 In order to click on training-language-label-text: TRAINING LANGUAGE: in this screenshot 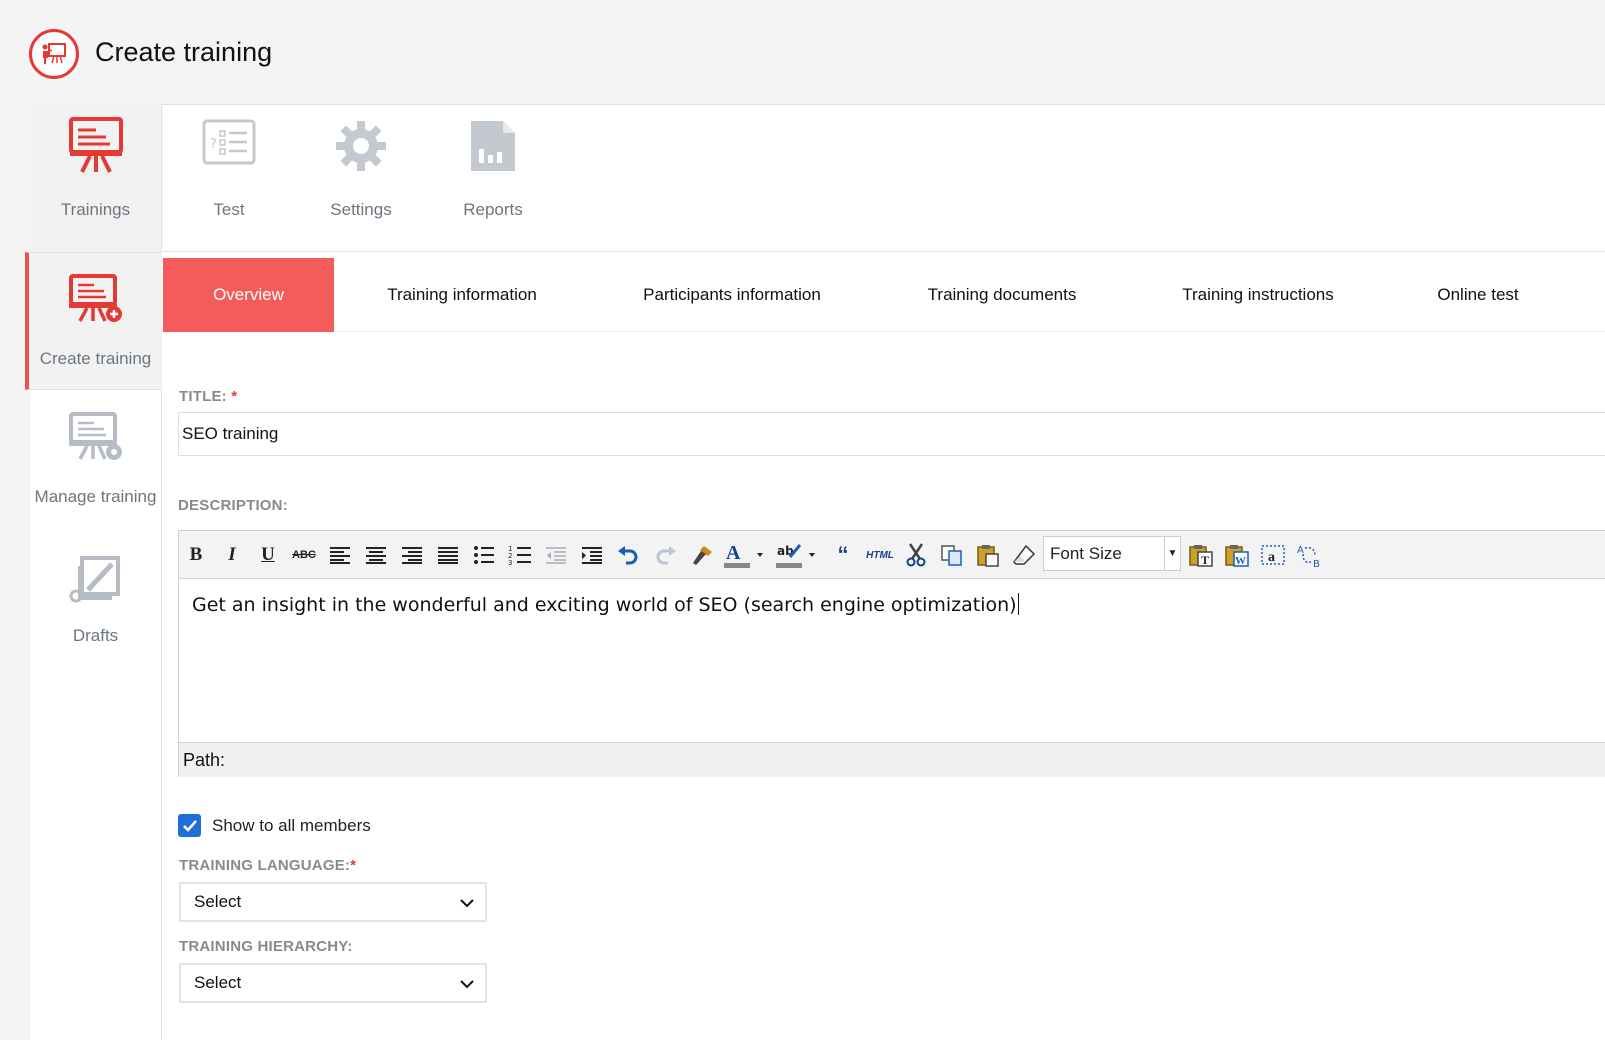, I will do `click(265, 865)`.